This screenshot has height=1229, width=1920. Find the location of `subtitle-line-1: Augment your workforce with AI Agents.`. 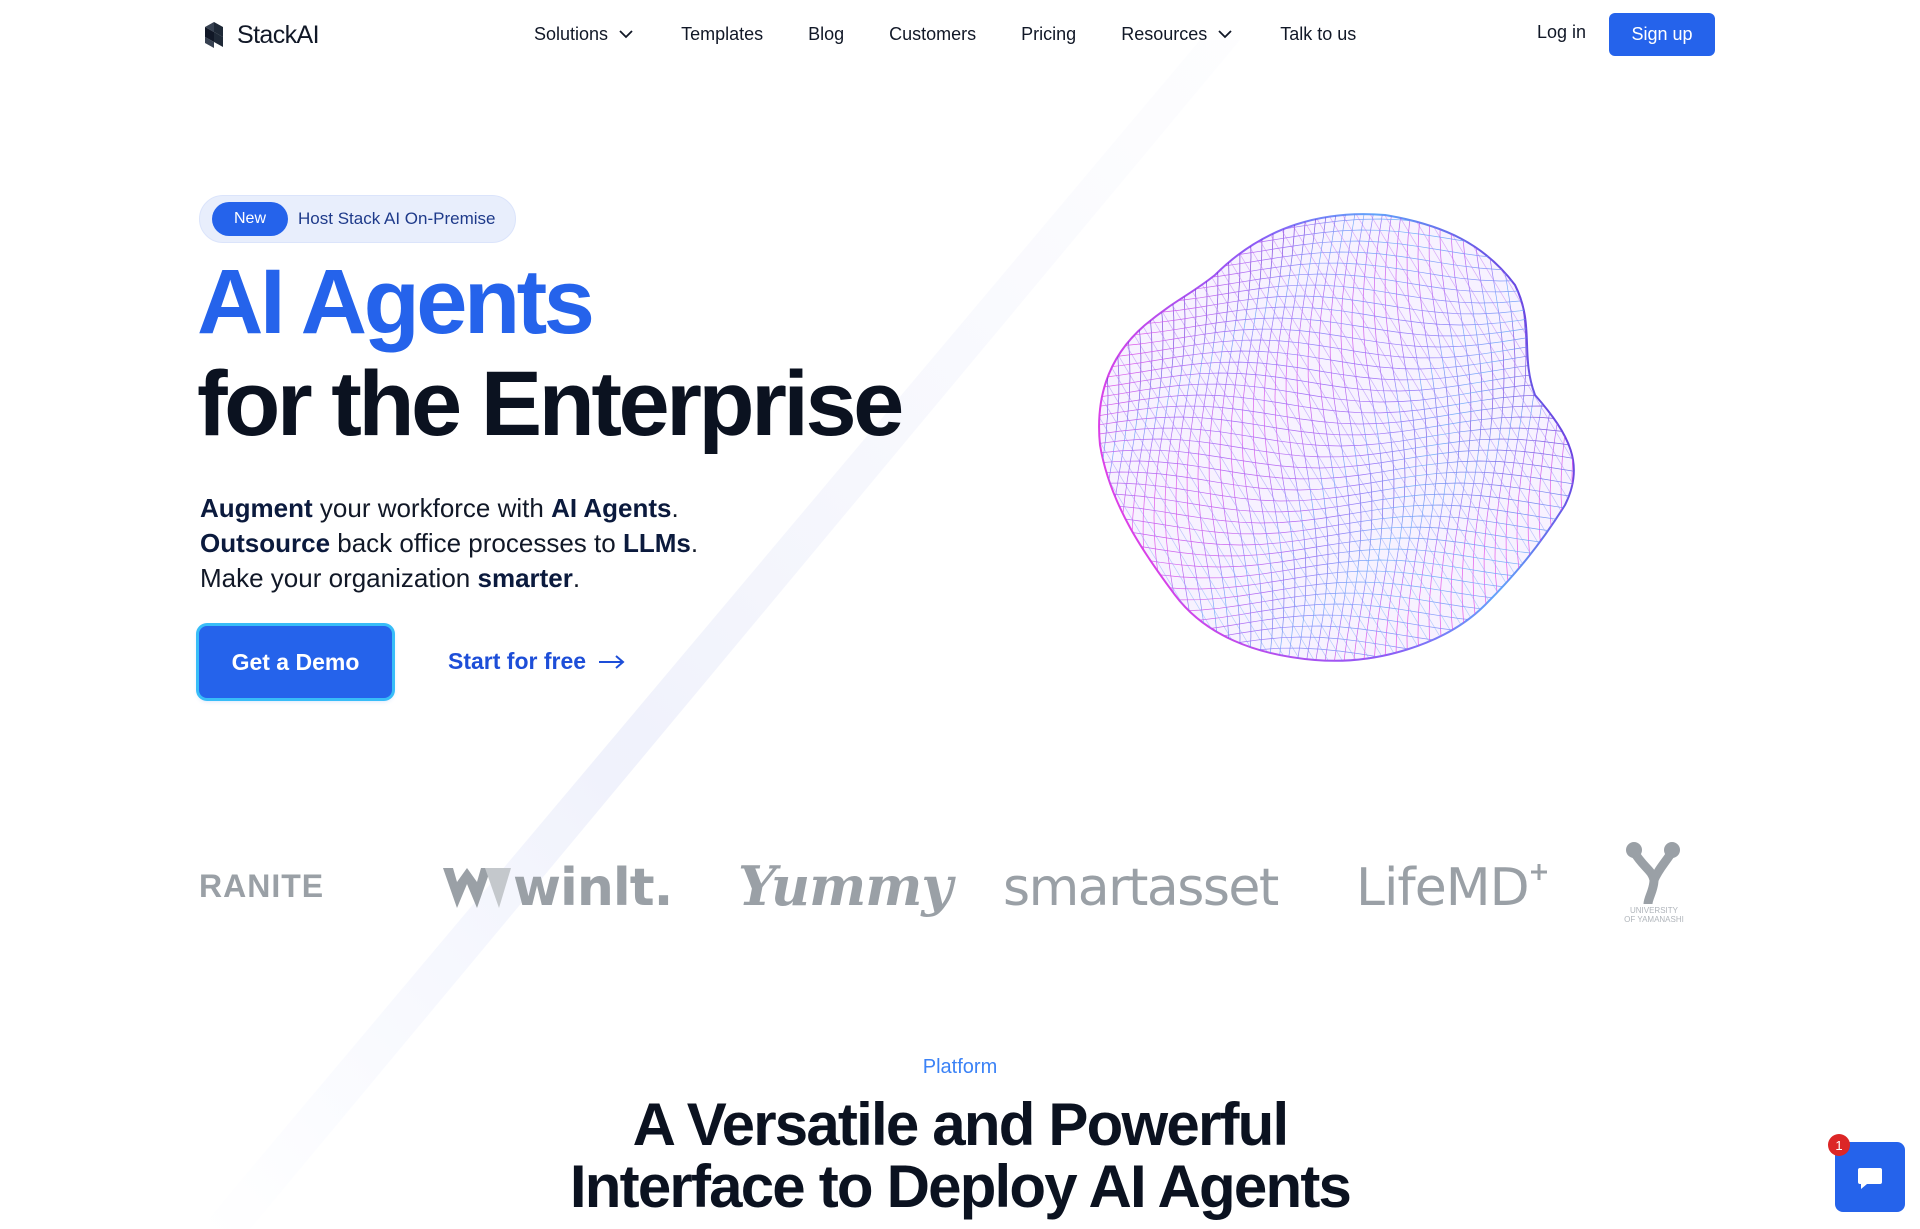

subtitle-line-1: Augment your workforce with AI Agents. is located at coordinates (449, 508).